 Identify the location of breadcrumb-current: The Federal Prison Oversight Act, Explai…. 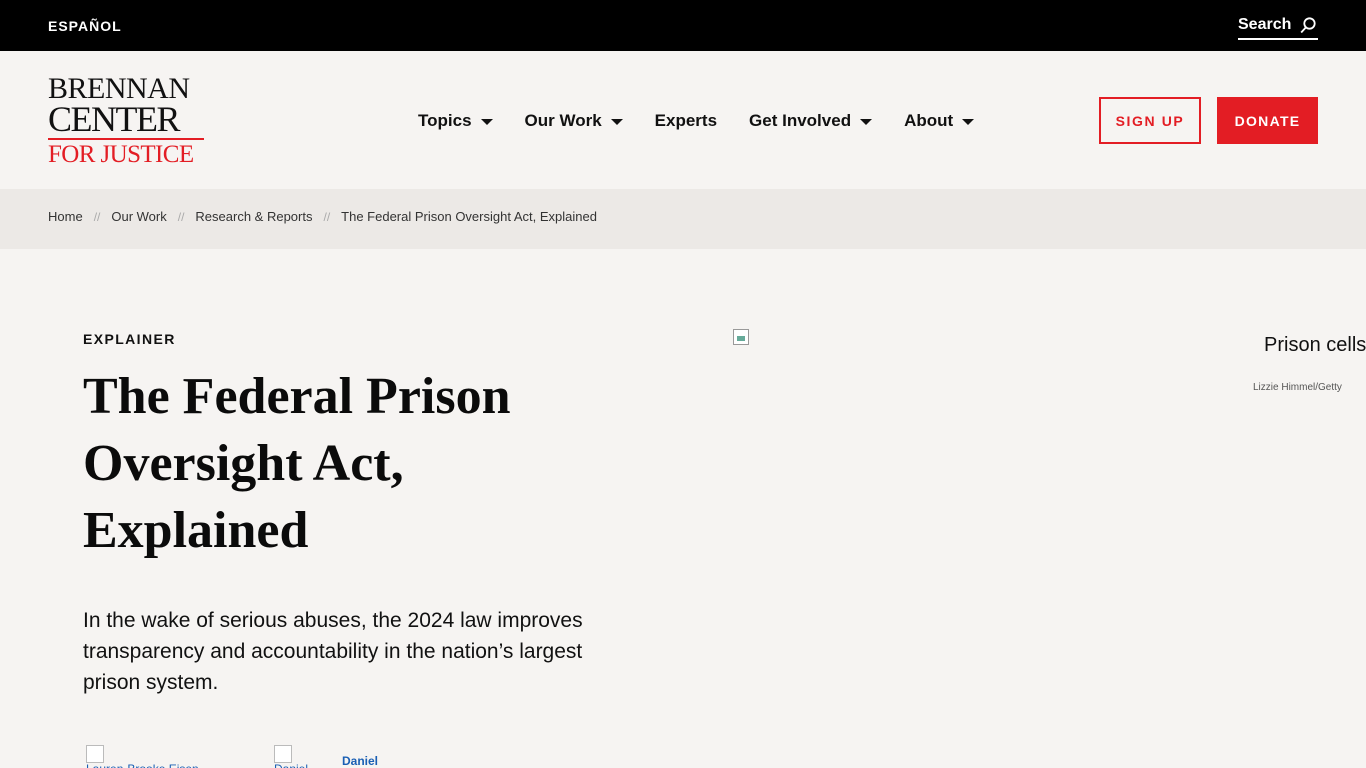
(469, 216).